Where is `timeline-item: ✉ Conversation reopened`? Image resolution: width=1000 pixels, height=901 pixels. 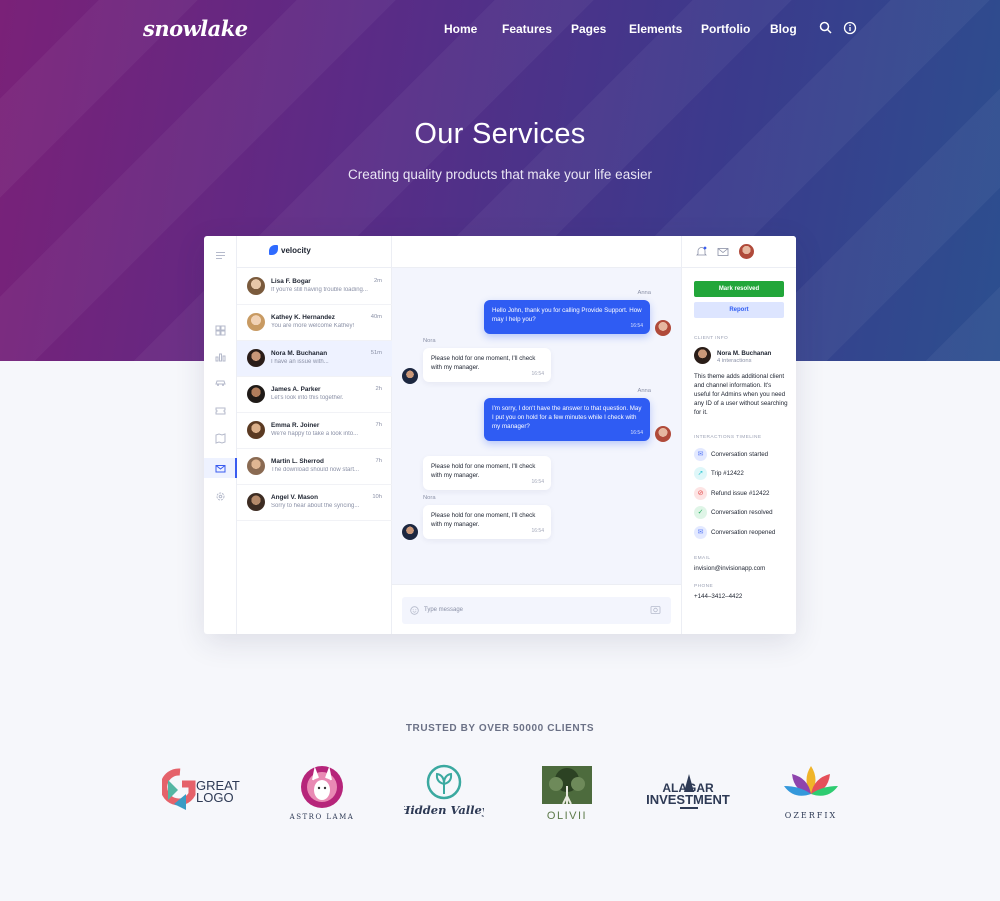 timeline-item: ✉ Conversation reopened is located at coordinates (744, 533).